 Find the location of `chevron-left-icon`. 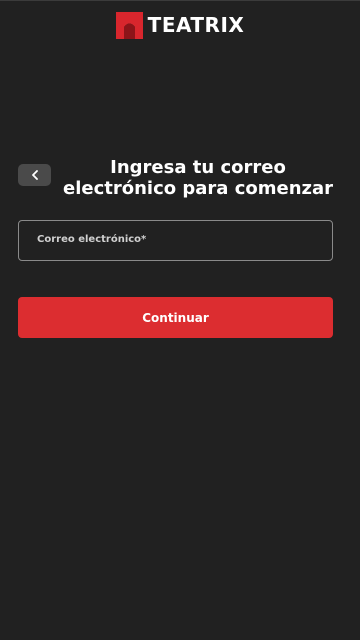

chevron-left-icon is located at coordinates (34, 175).